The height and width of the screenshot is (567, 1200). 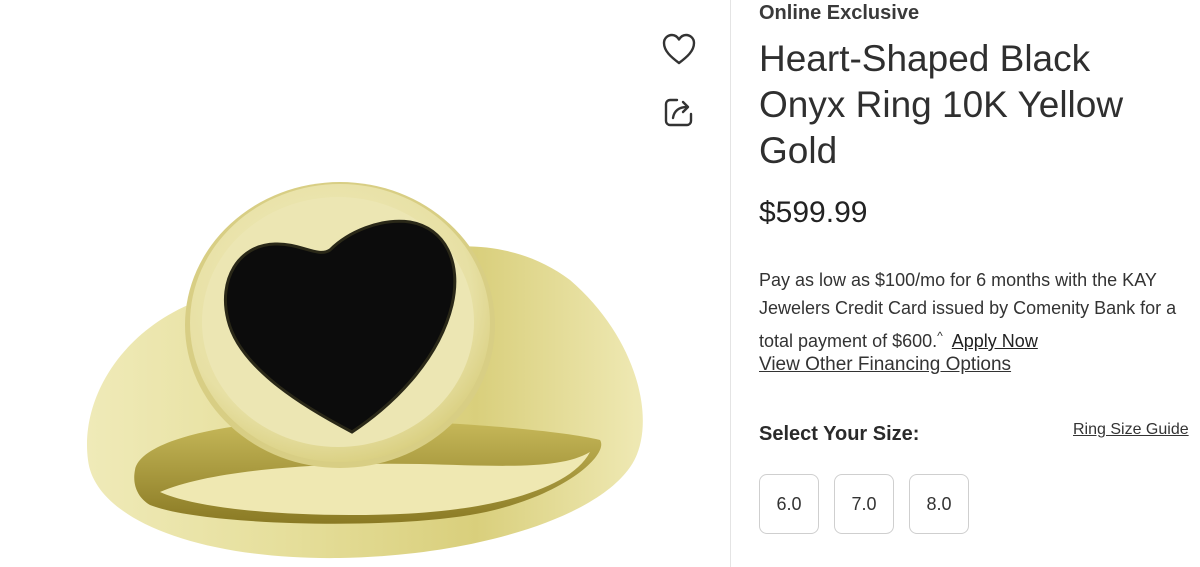 I want to click on footnote-mark: ^, so click(x=940, y=336).